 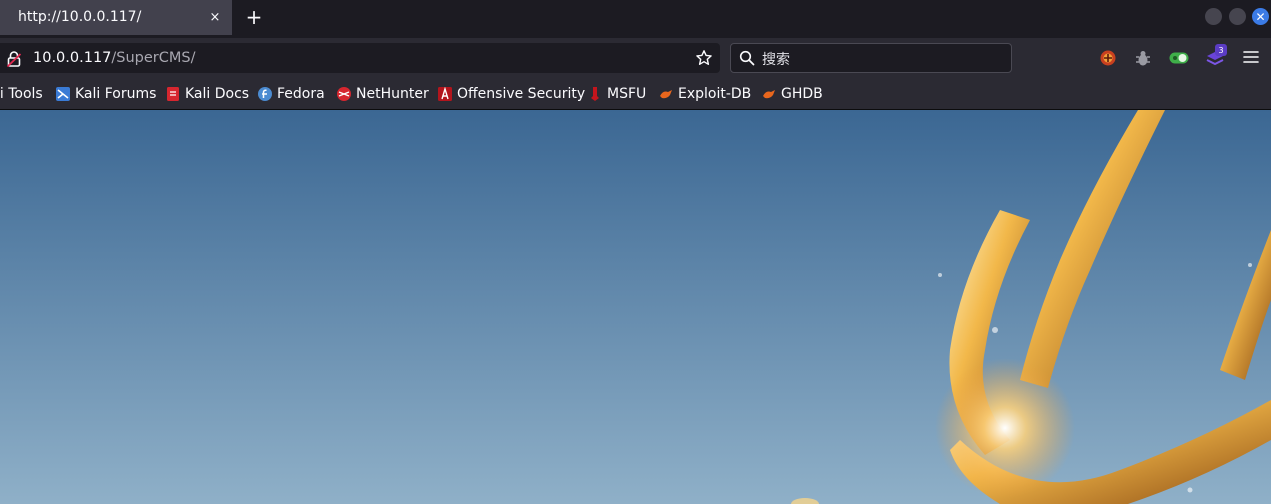 I want to click on bookmark-ghdb: GHDB, so click(x=792, y=94).